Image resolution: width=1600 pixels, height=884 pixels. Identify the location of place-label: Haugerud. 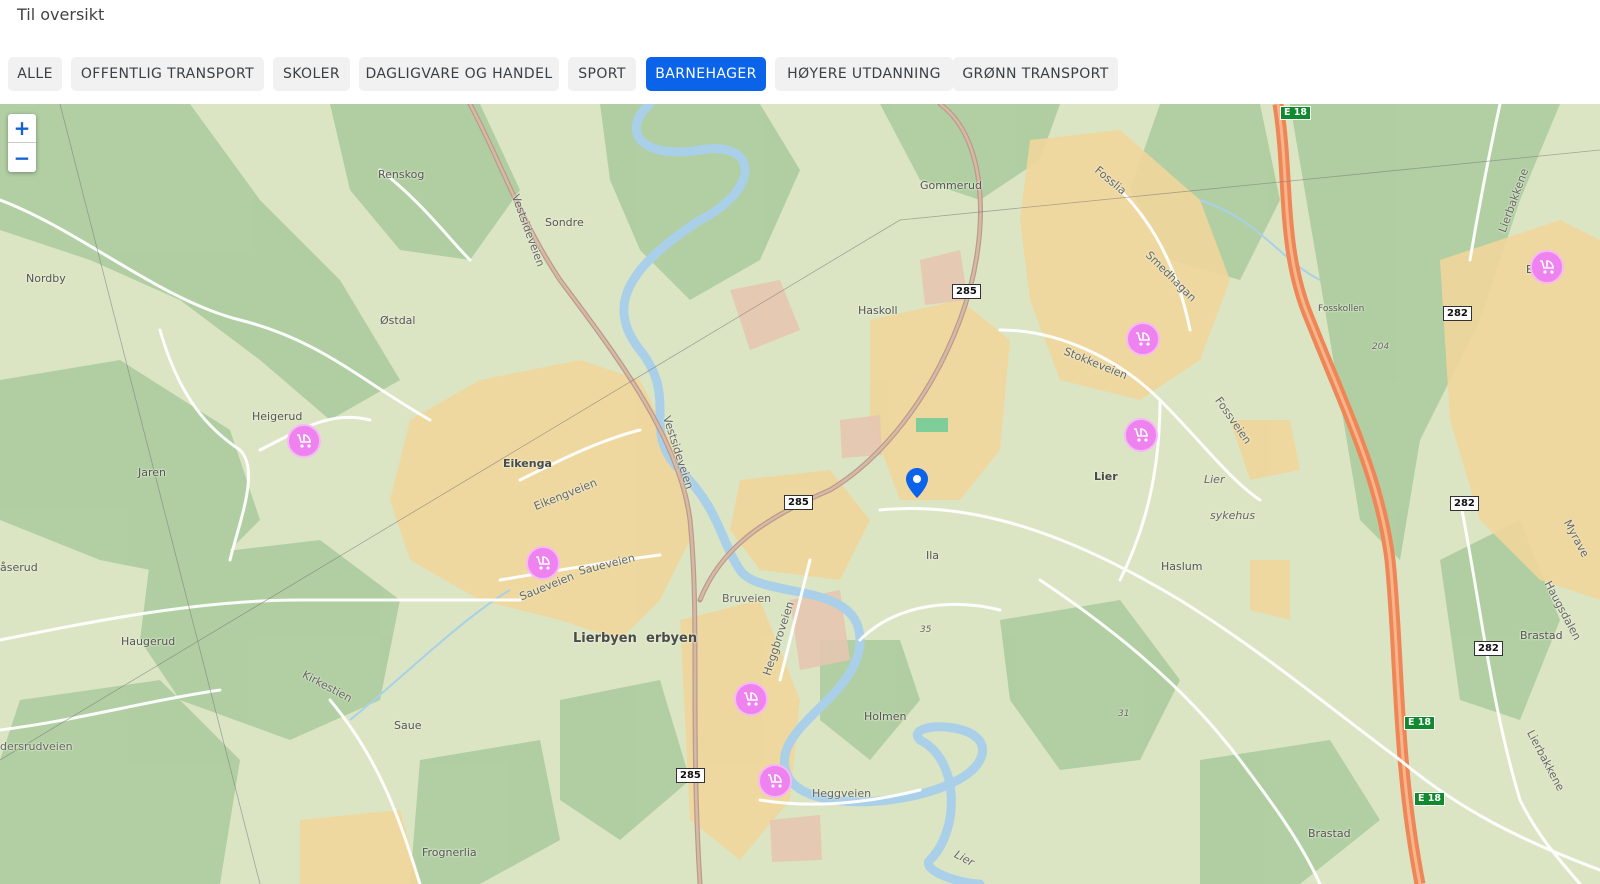
(148, 641).